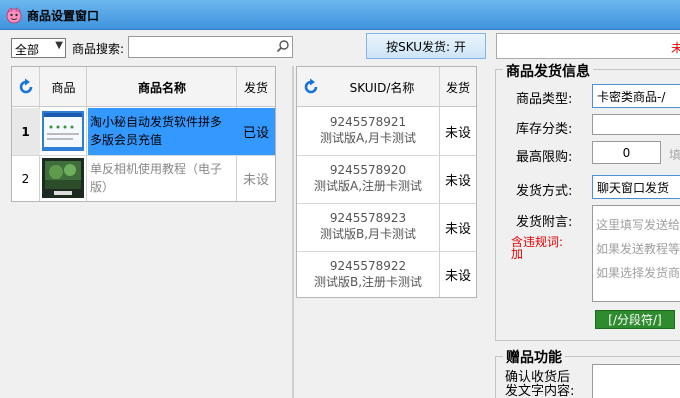 The height and width of the screenshot is (398, 680). Describe the element at coordinates (636, 96) in the screenshot. I see `product-type-select: 卡密类商品-/` at that location.